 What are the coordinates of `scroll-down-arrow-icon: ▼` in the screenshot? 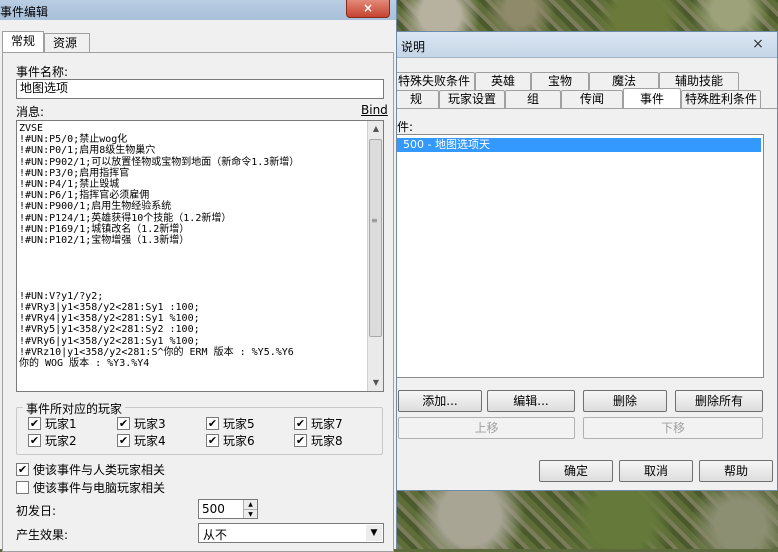 It's located at (375, 383).